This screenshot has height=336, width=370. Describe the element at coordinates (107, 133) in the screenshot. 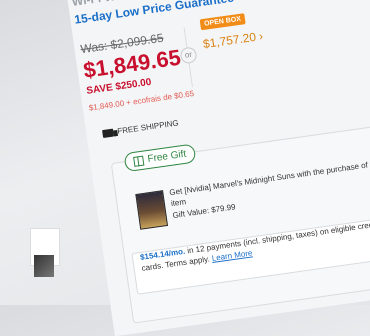

I see `truck-icon` at that location.